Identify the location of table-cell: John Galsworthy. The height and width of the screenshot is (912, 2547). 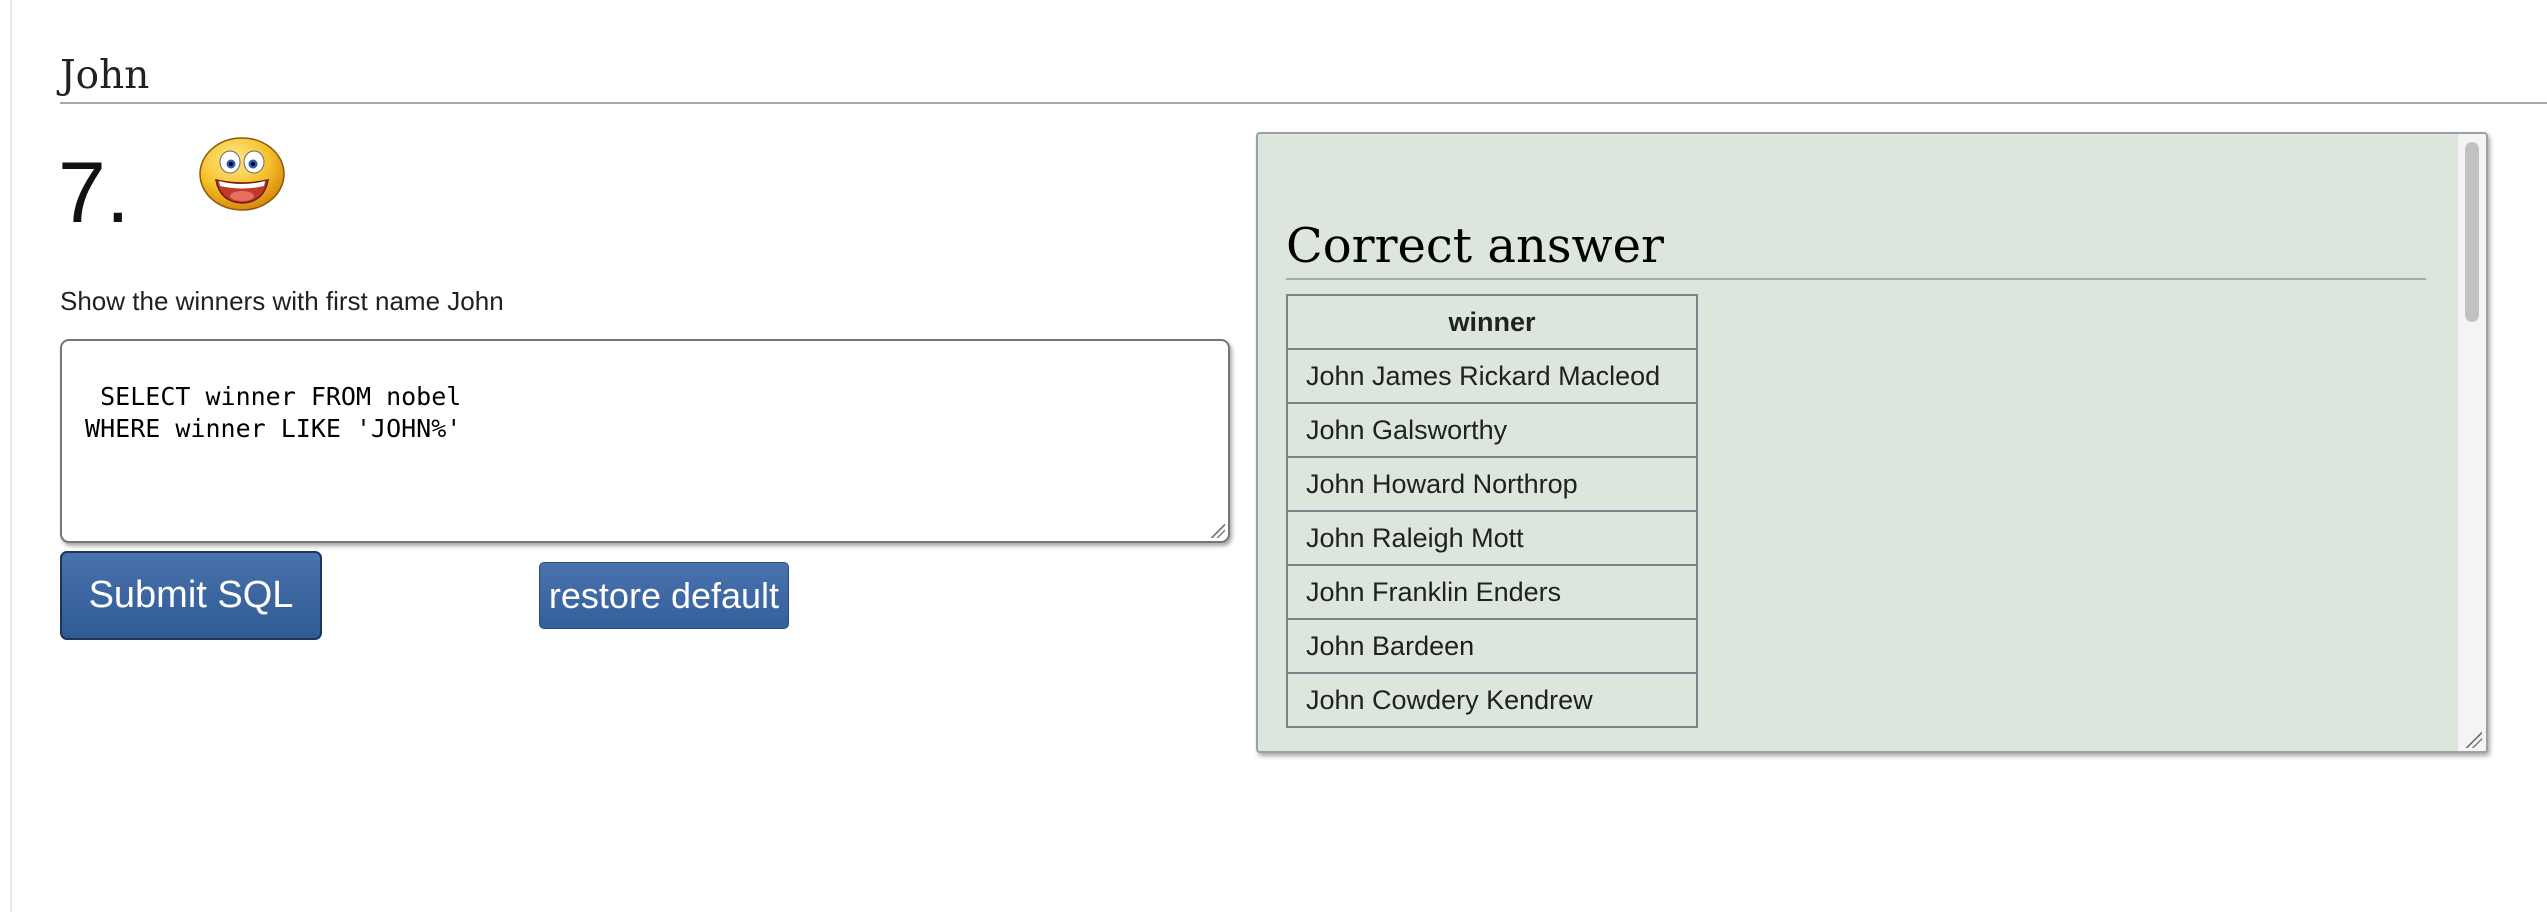
(1492, 430).